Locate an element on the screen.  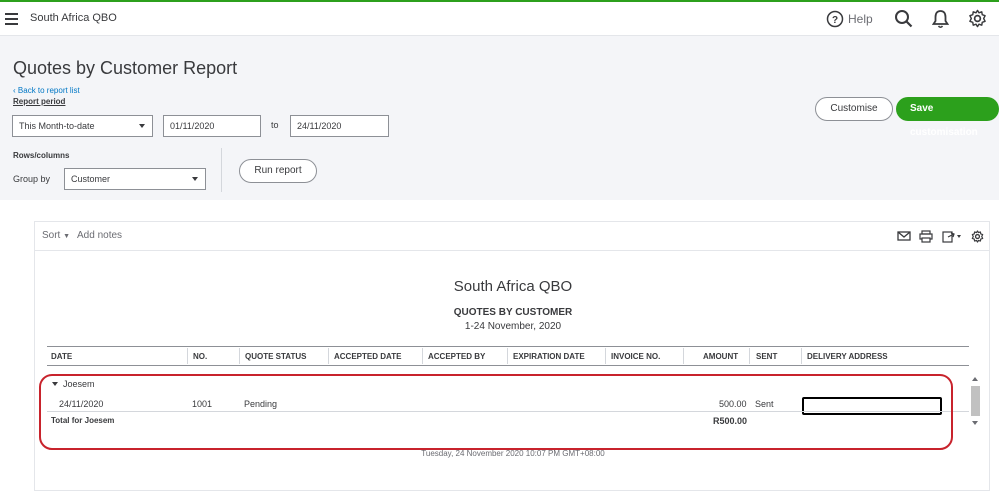
group-by-label: Group by is located at coordinates (32, 179).